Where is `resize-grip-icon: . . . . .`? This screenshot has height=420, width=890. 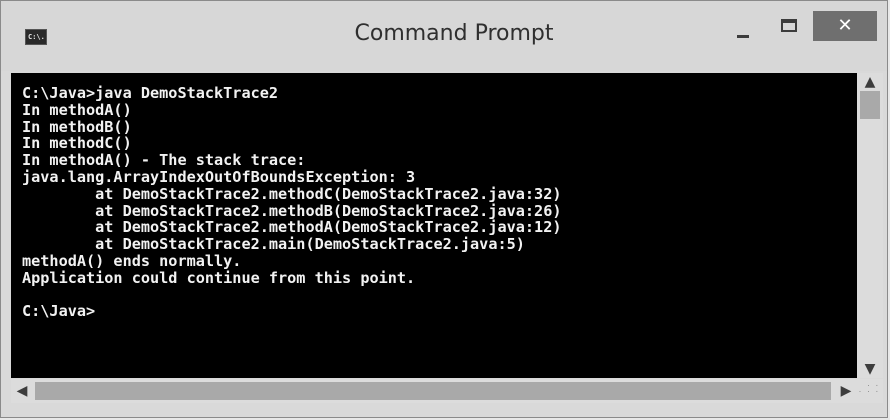 resize-grip-icon: . . . . . is located at coordinates (868, 387).